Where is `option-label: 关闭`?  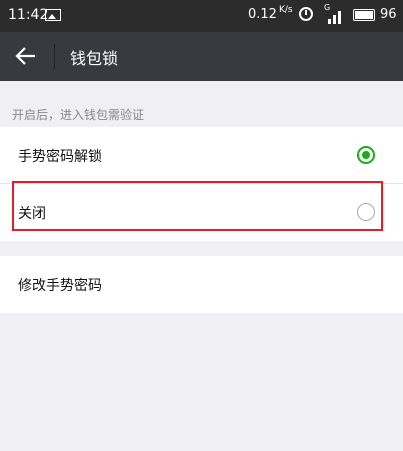
option-label: 关闭 is located at coordinates (32, 214).